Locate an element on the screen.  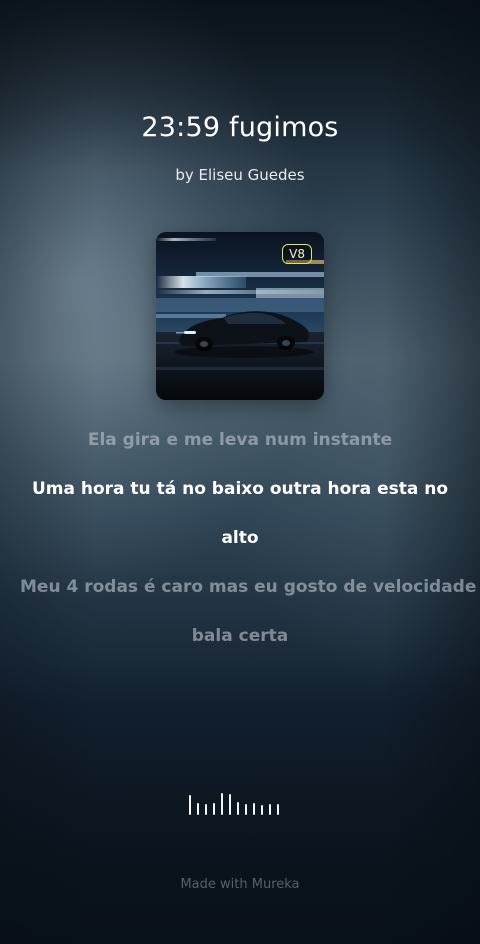
artist-name: by Eliseu Guedes is located at coordinates (240, 175).